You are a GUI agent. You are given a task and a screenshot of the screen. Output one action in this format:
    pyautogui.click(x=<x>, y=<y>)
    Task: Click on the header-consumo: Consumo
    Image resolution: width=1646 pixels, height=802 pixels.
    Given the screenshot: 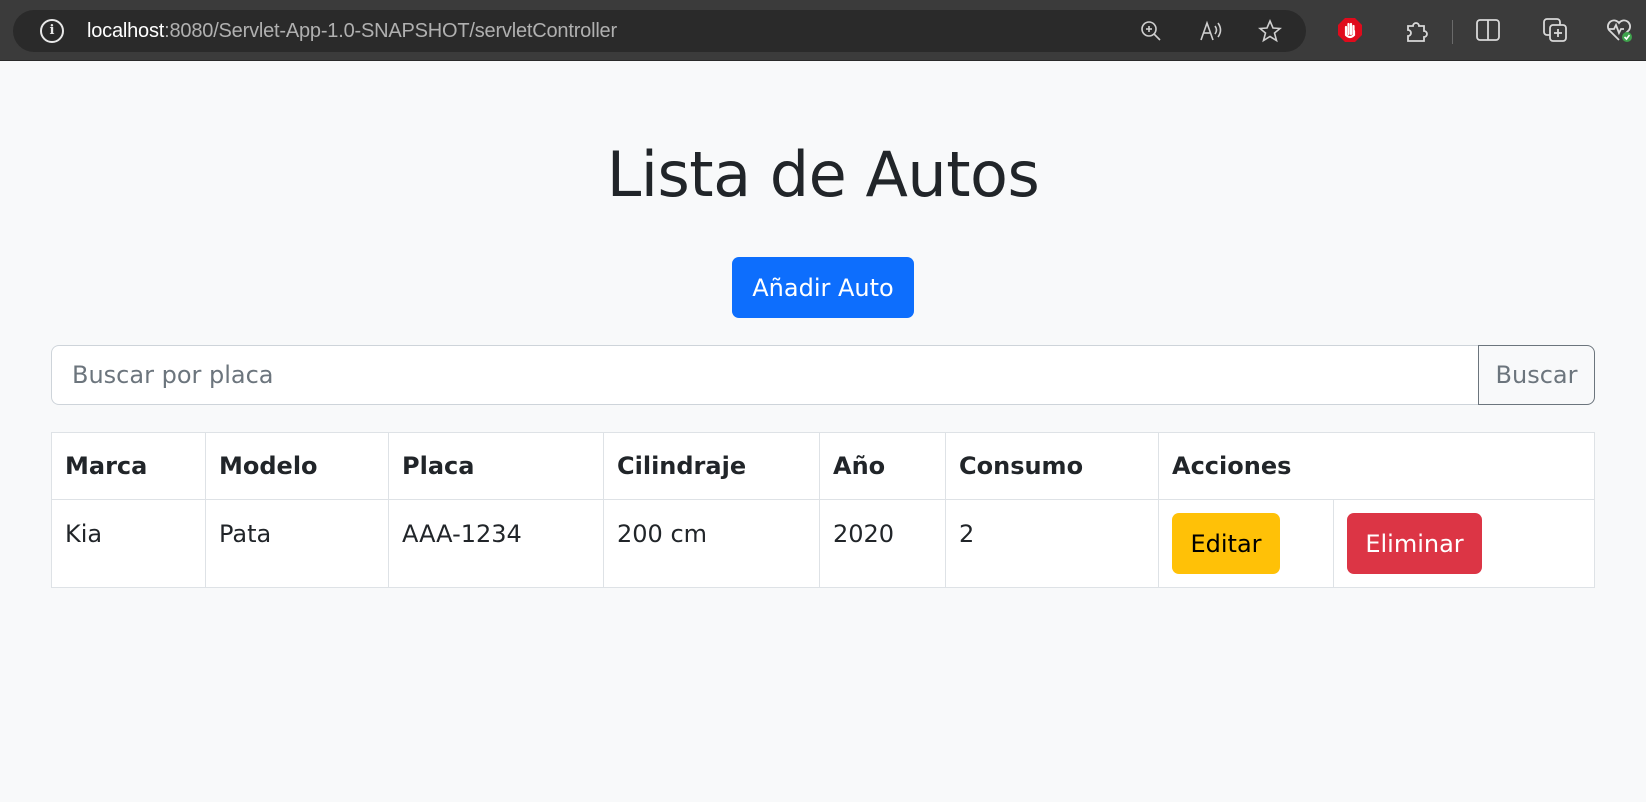 What is the action you would take?
    pyautogui.click(x=1052, y=466)
    